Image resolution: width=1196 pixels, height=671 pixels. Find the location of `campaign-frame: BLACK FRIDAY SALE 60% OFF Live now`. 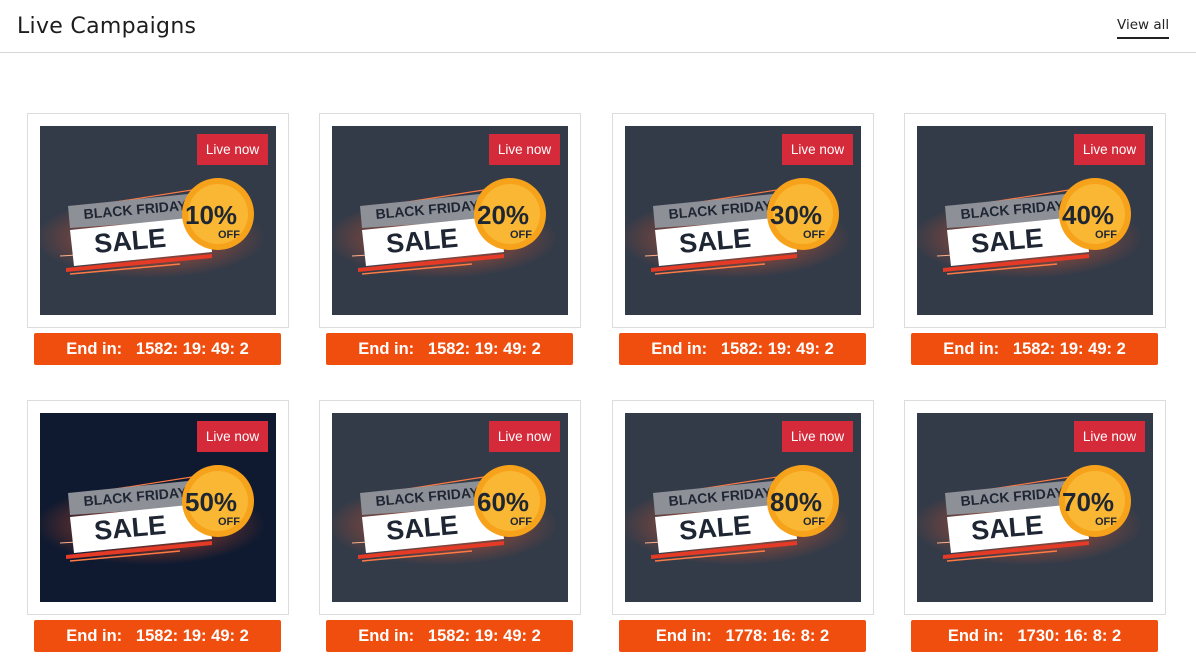

campaign-frame: BLACK FRIDAY SALE 60% OFF Live now is located at coordinates (450, 507).